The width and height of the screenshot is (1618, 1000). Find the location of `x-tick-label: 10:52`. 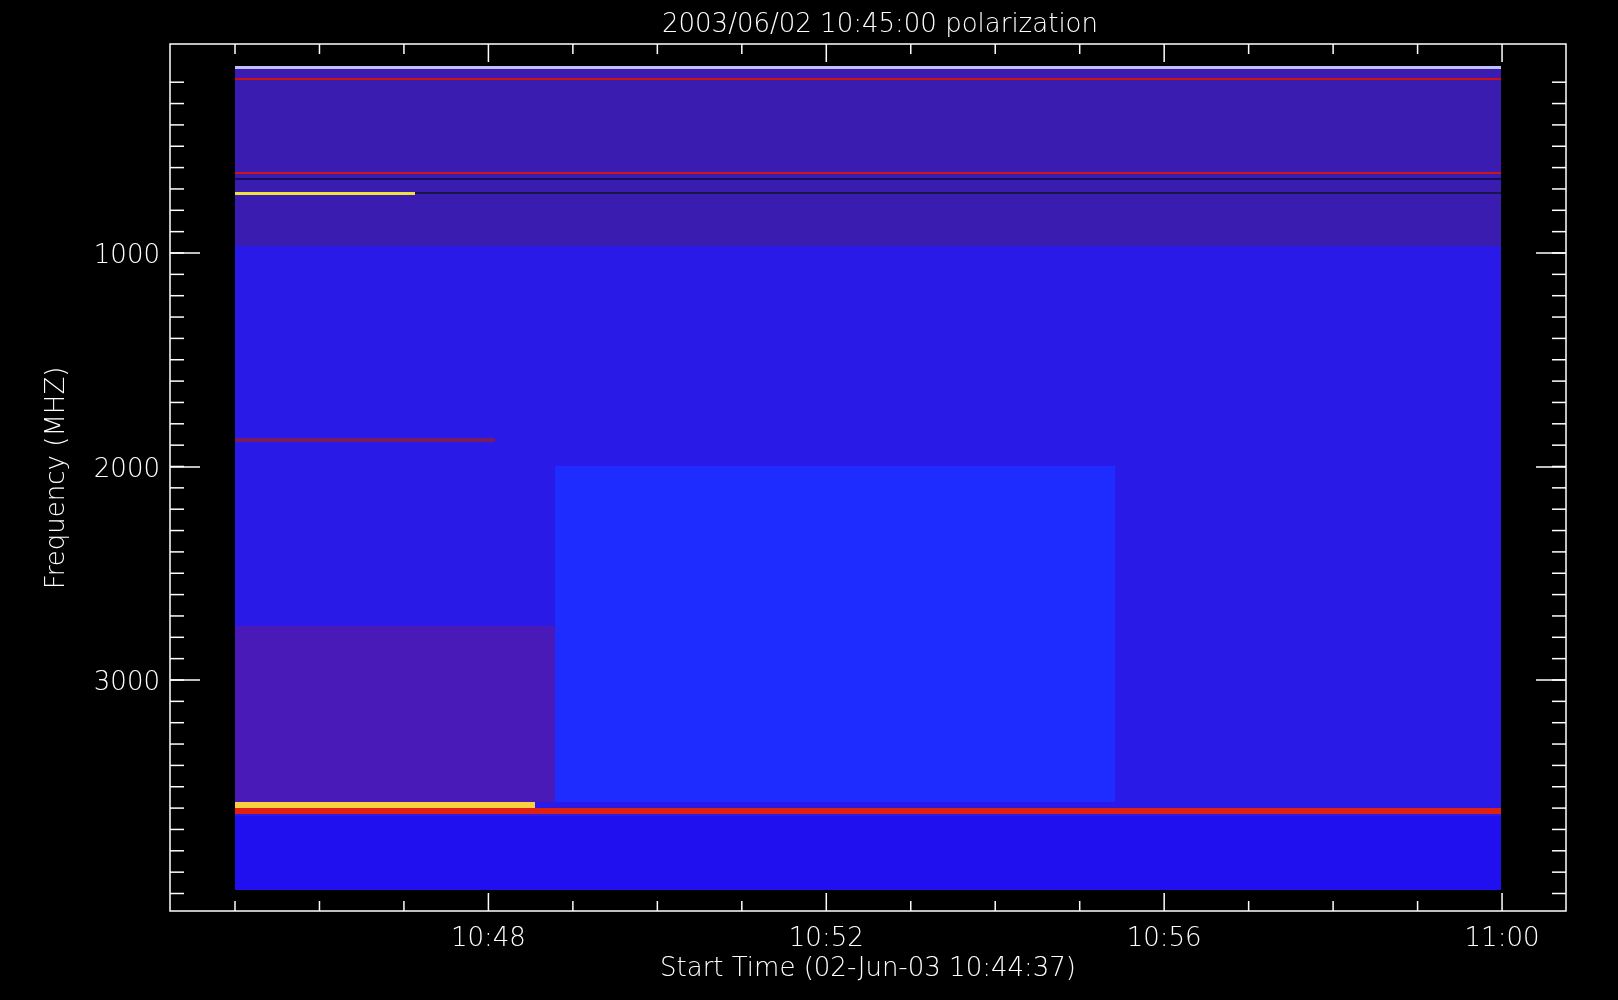

x-tick-label: 10:52 is located at coordinates (826, 937).